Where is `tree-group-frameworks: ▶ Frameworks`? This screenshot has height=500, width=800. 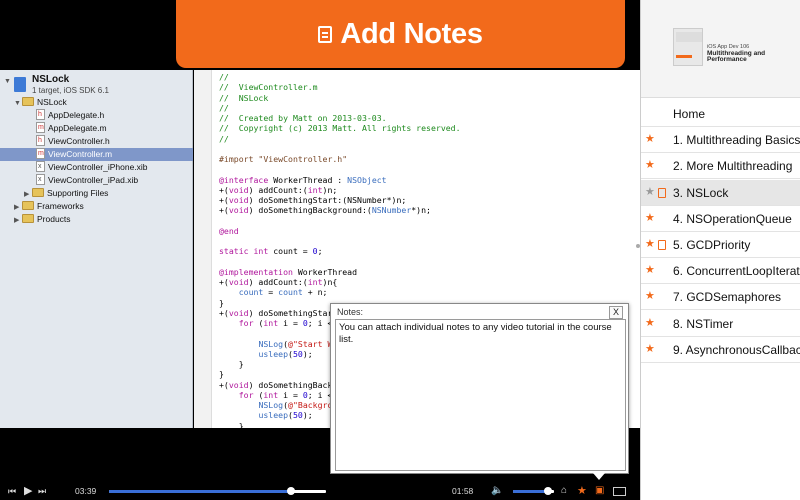
tree-group-frameworks: ▶ Frameworks is located at coordinates (49, 206).